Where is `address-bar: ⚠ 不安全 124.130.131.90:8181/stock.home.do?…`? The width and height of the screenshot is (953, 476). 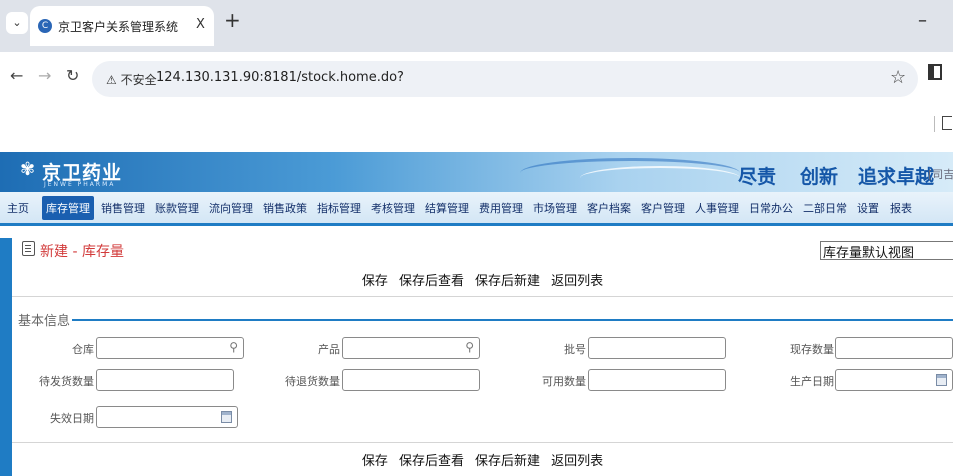
address-bar: ⚠ 不安全 124.130.131.90:8181/stock.home.do?… is located at coordinates (505, 79).